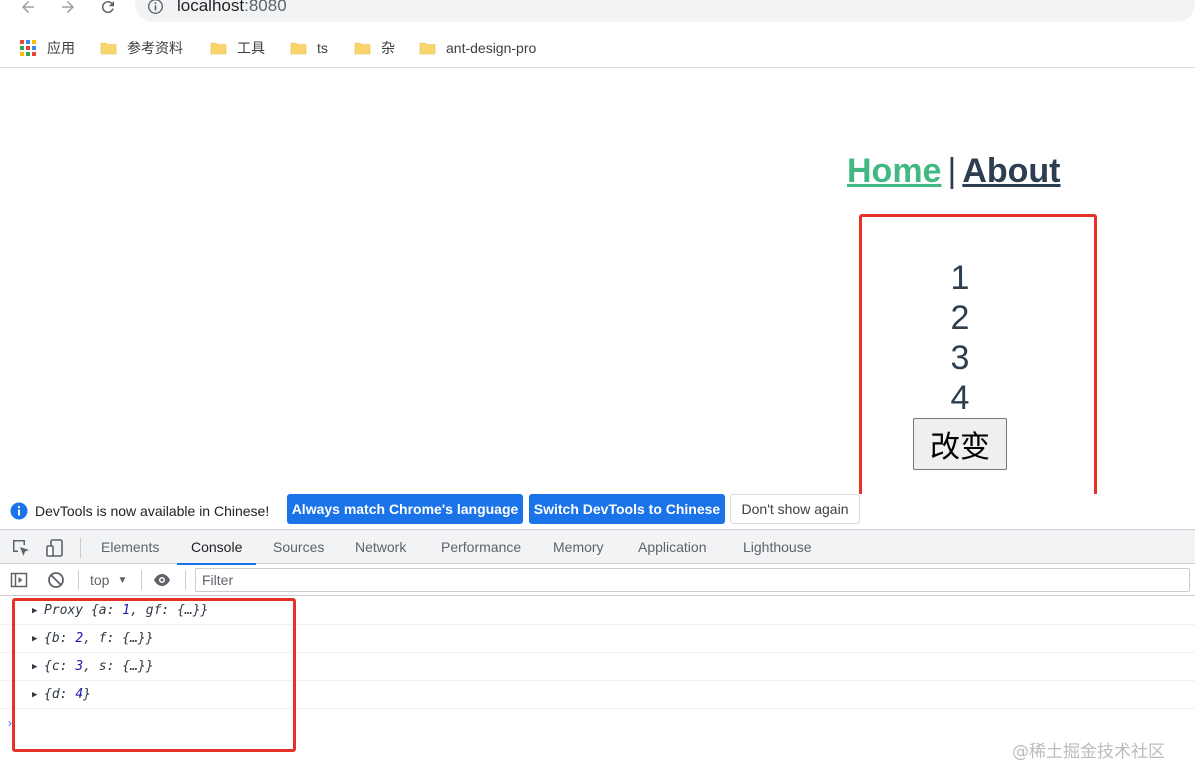  Describe the element at coordinates (388, 48) in the screenshot. I see `bookmark-label: 杂` at that location.